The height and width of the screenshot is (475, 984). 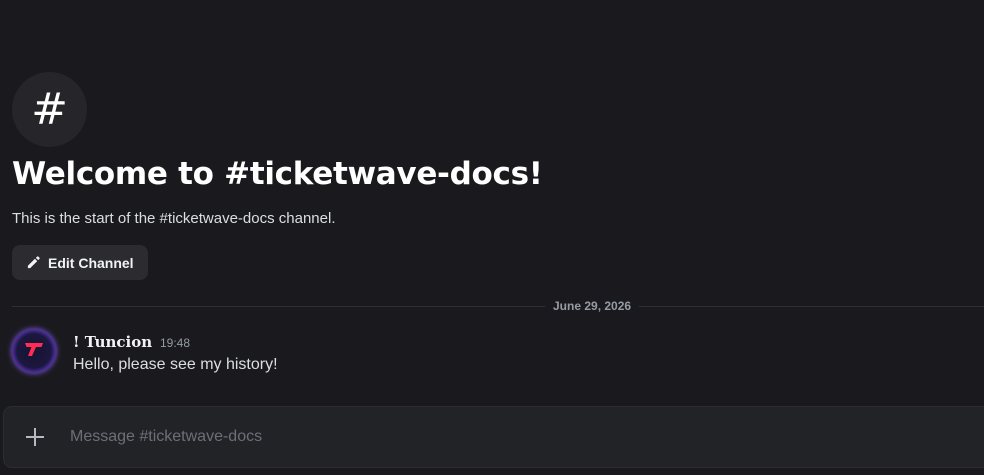 I want to click on date-divider-label: June 29, 2026, so click(x=592, y=306).